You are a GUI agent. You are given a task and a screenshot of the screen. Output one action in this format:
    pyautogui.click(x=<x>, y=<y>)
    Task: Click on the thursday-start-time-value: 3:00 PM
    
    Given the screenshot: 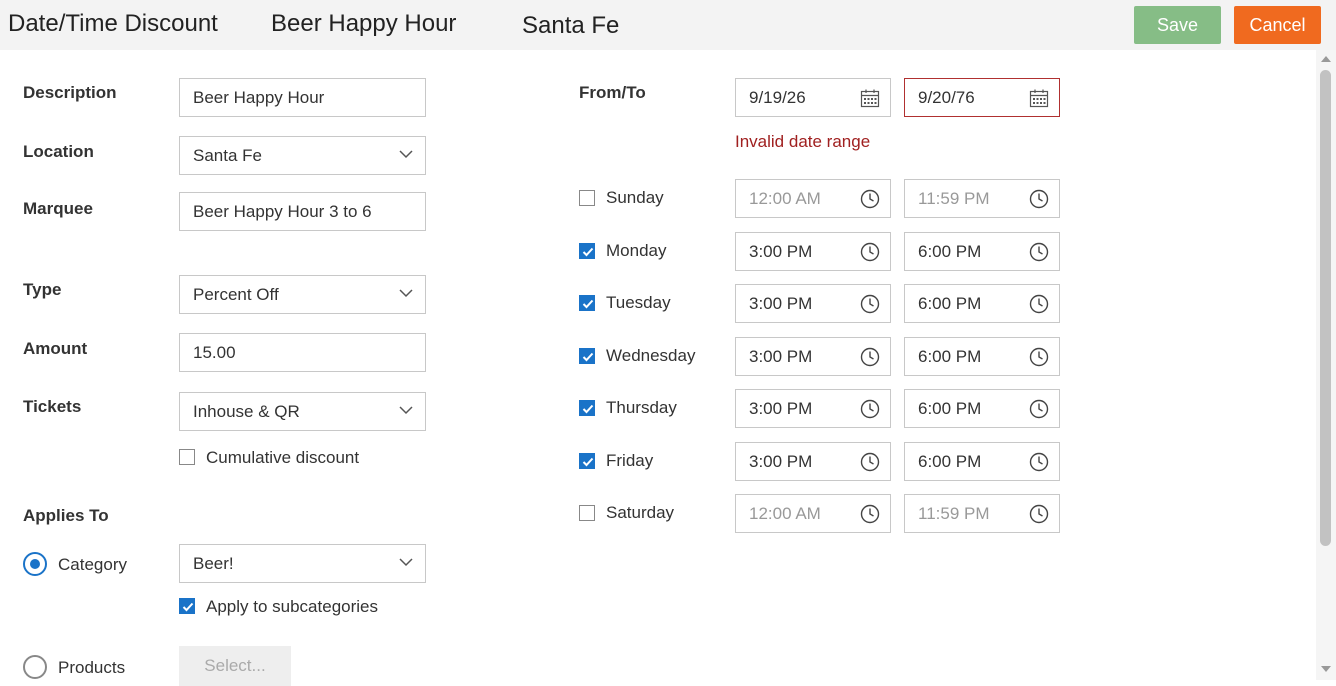 What is the action you would take?
    pyautogui.click(x=781, y=408)
    